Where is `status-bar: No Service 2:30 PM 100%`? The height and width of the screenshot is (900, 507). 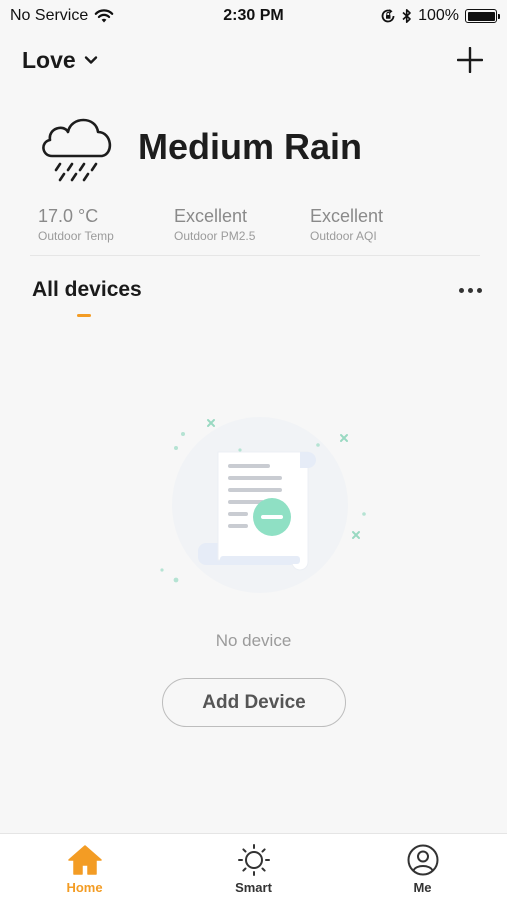 status-bar: No Service 2:30 PM 100% is located at coordinates (253, 16).